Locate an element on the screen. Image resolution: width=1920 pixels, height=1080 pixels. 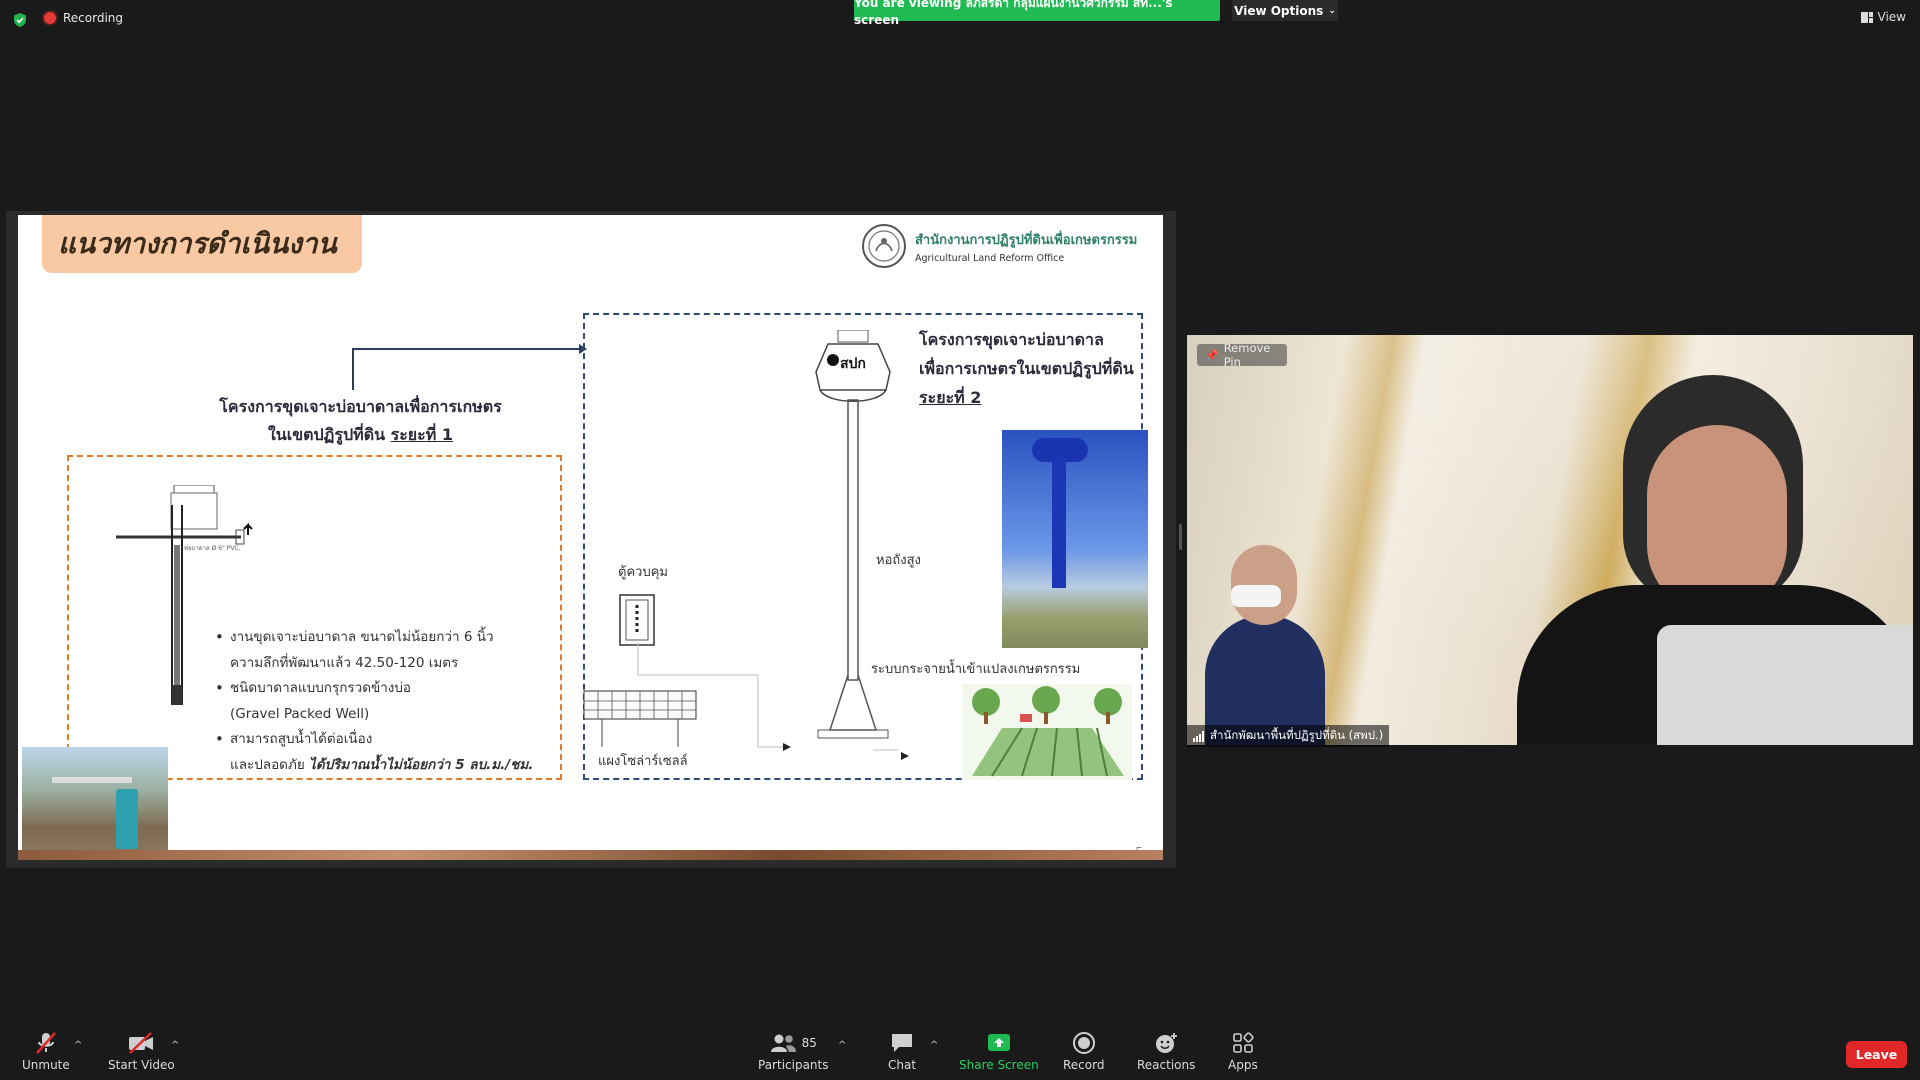
recording-dot-icon is located at coordinates (50, 18).